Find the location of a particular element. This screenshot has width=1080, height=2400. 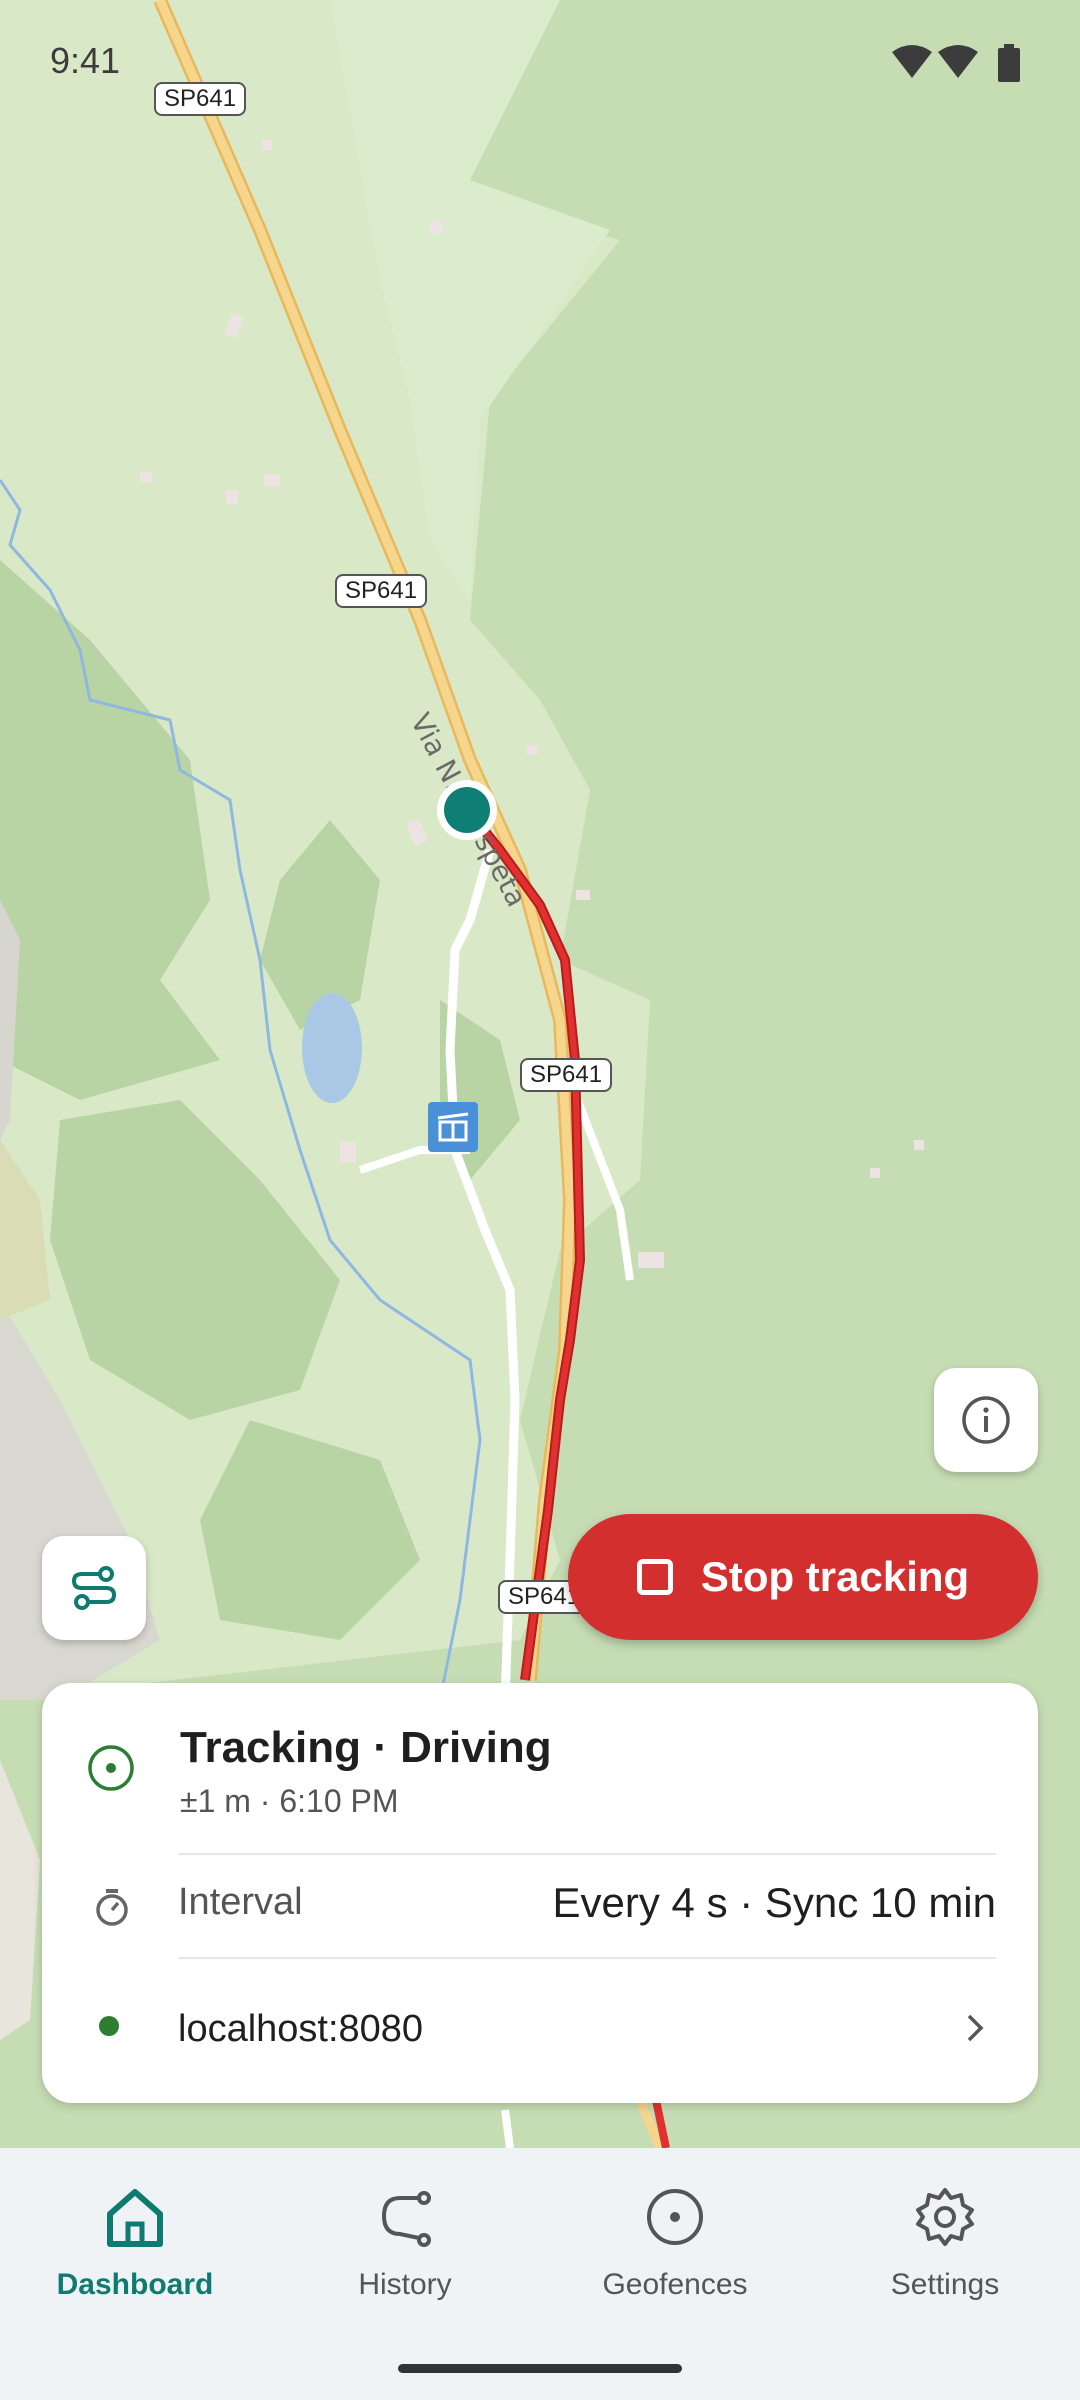

nav-item-geofences: Geofences is located at coordinates (675, 2248).